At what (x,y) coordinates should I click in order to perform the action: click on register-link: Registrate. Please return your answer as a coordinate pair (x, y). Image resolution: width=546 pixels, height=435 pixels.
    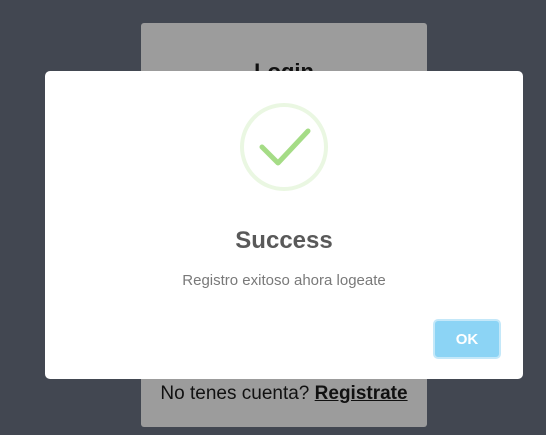
    Looking at the image, I should click on (361, 393).